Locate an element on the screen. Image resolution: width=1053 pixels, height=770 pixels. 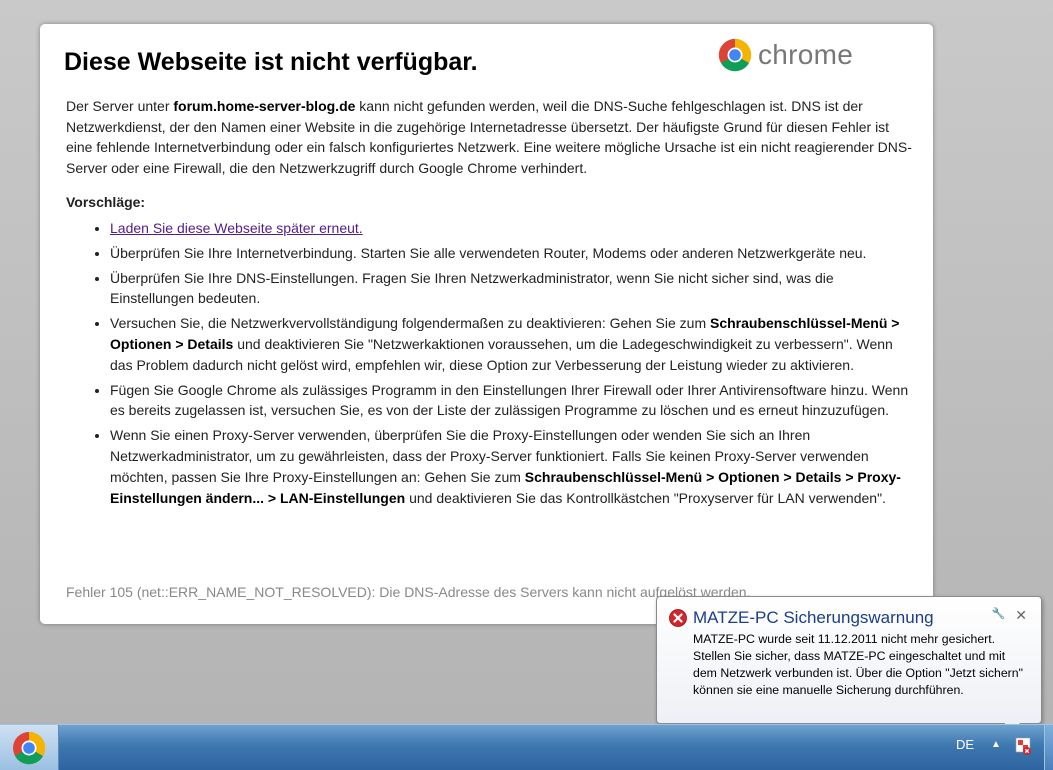
action-center-flag-icon is located at coordinates (1023, 746).